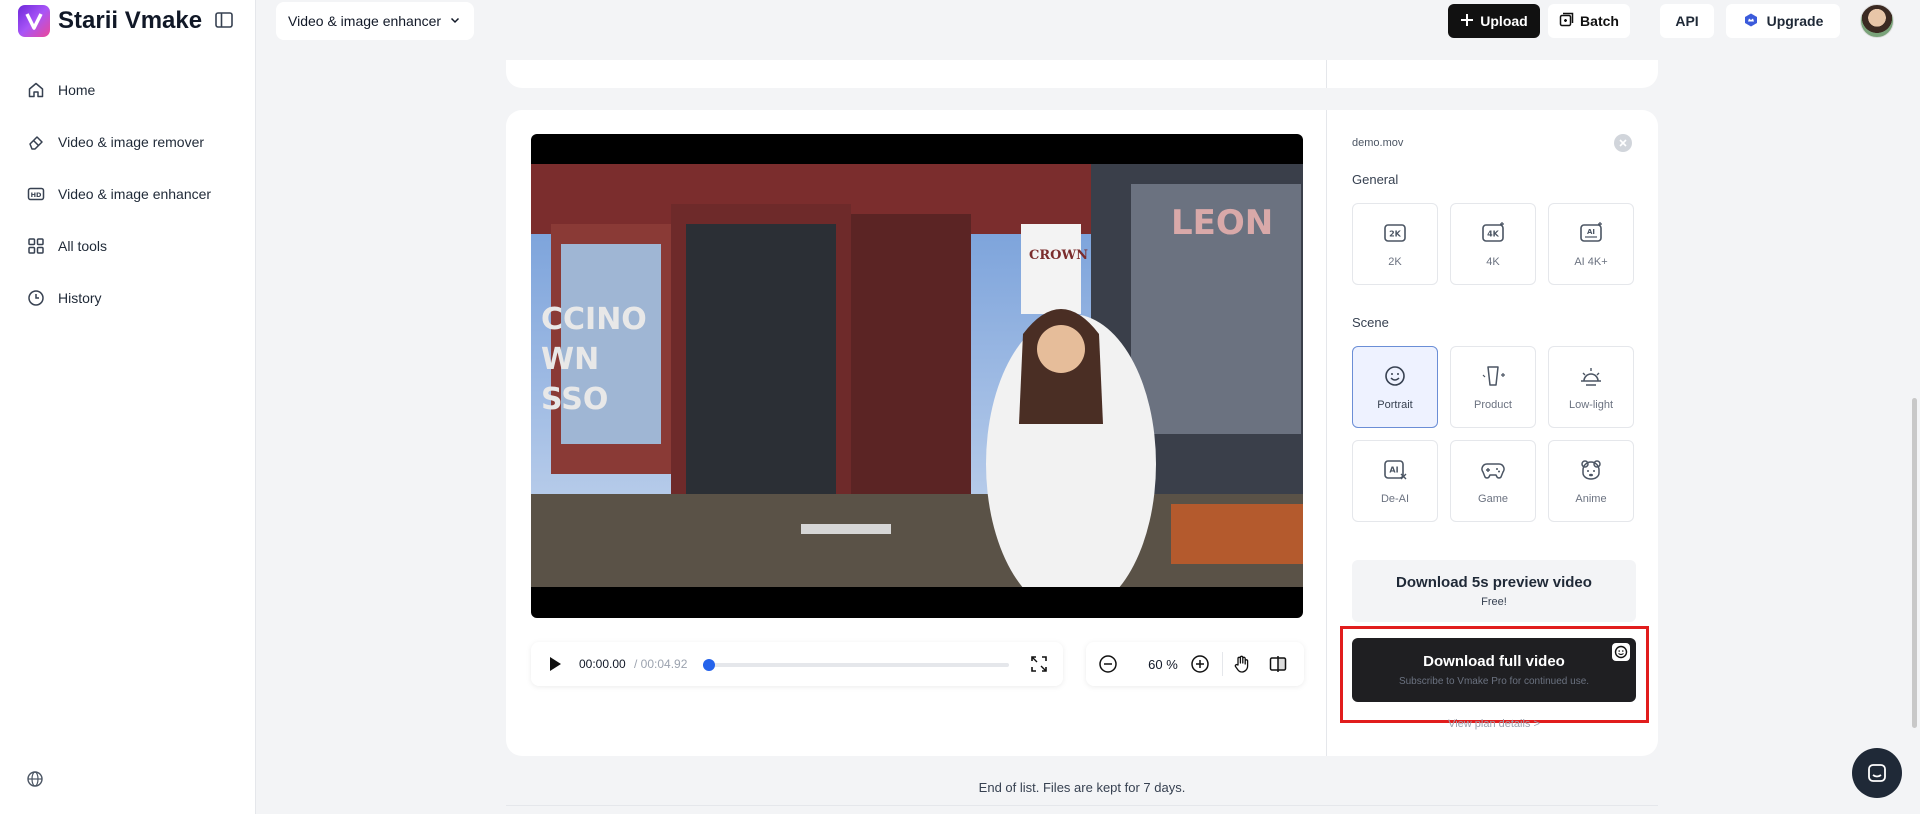 The image size is (1920, 814). I want to click on scene-label: Scene, so click(1370, 322).